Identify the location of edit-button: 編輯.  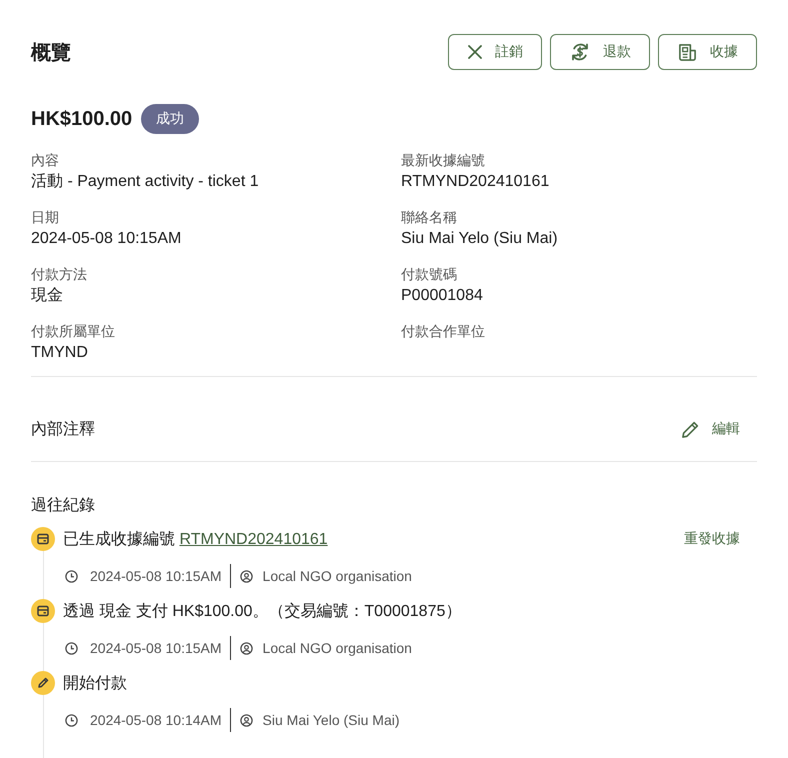
(719, 429).